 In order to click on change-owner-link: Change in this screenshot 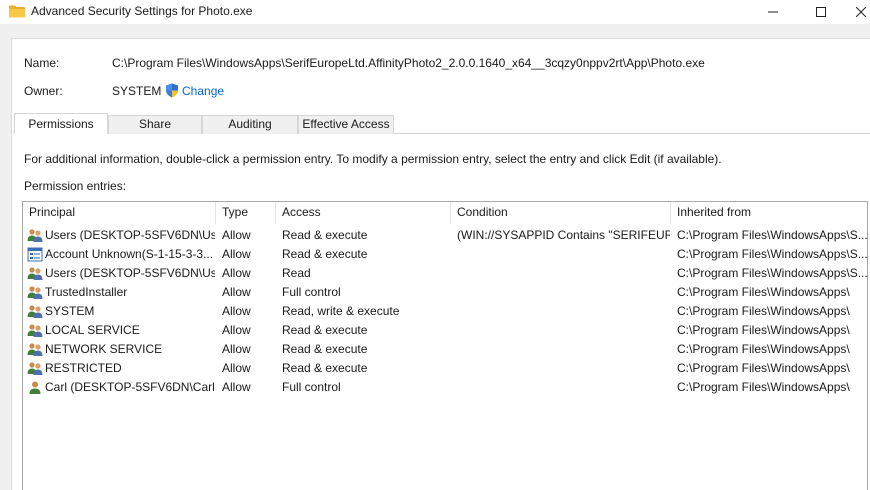, I will do `click(203, 91)`.